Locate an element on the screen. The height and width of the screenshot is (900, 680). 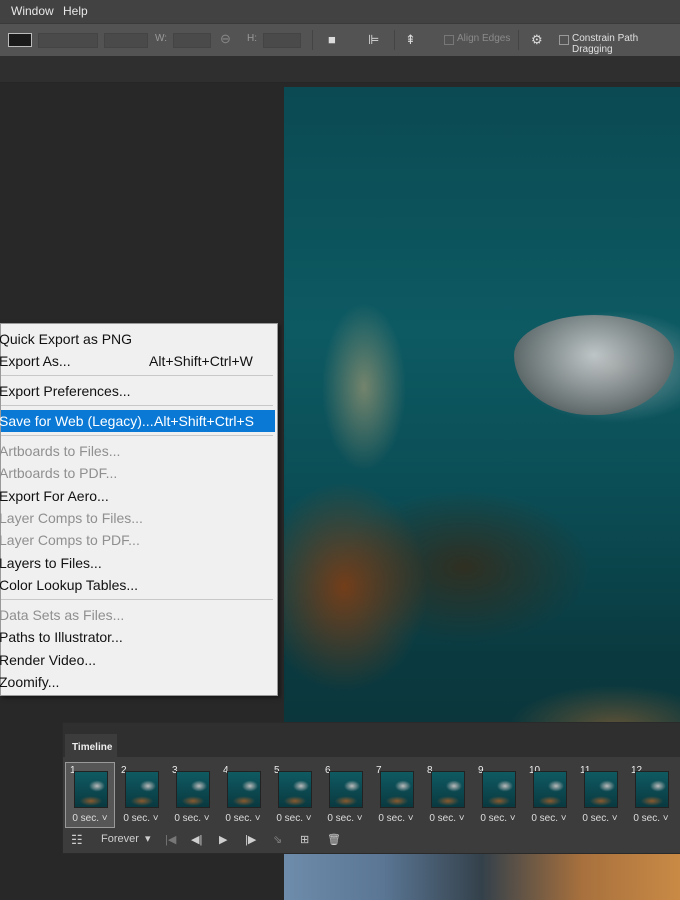
next-frame-icon: |▶ is located at coordinates (250, 839).